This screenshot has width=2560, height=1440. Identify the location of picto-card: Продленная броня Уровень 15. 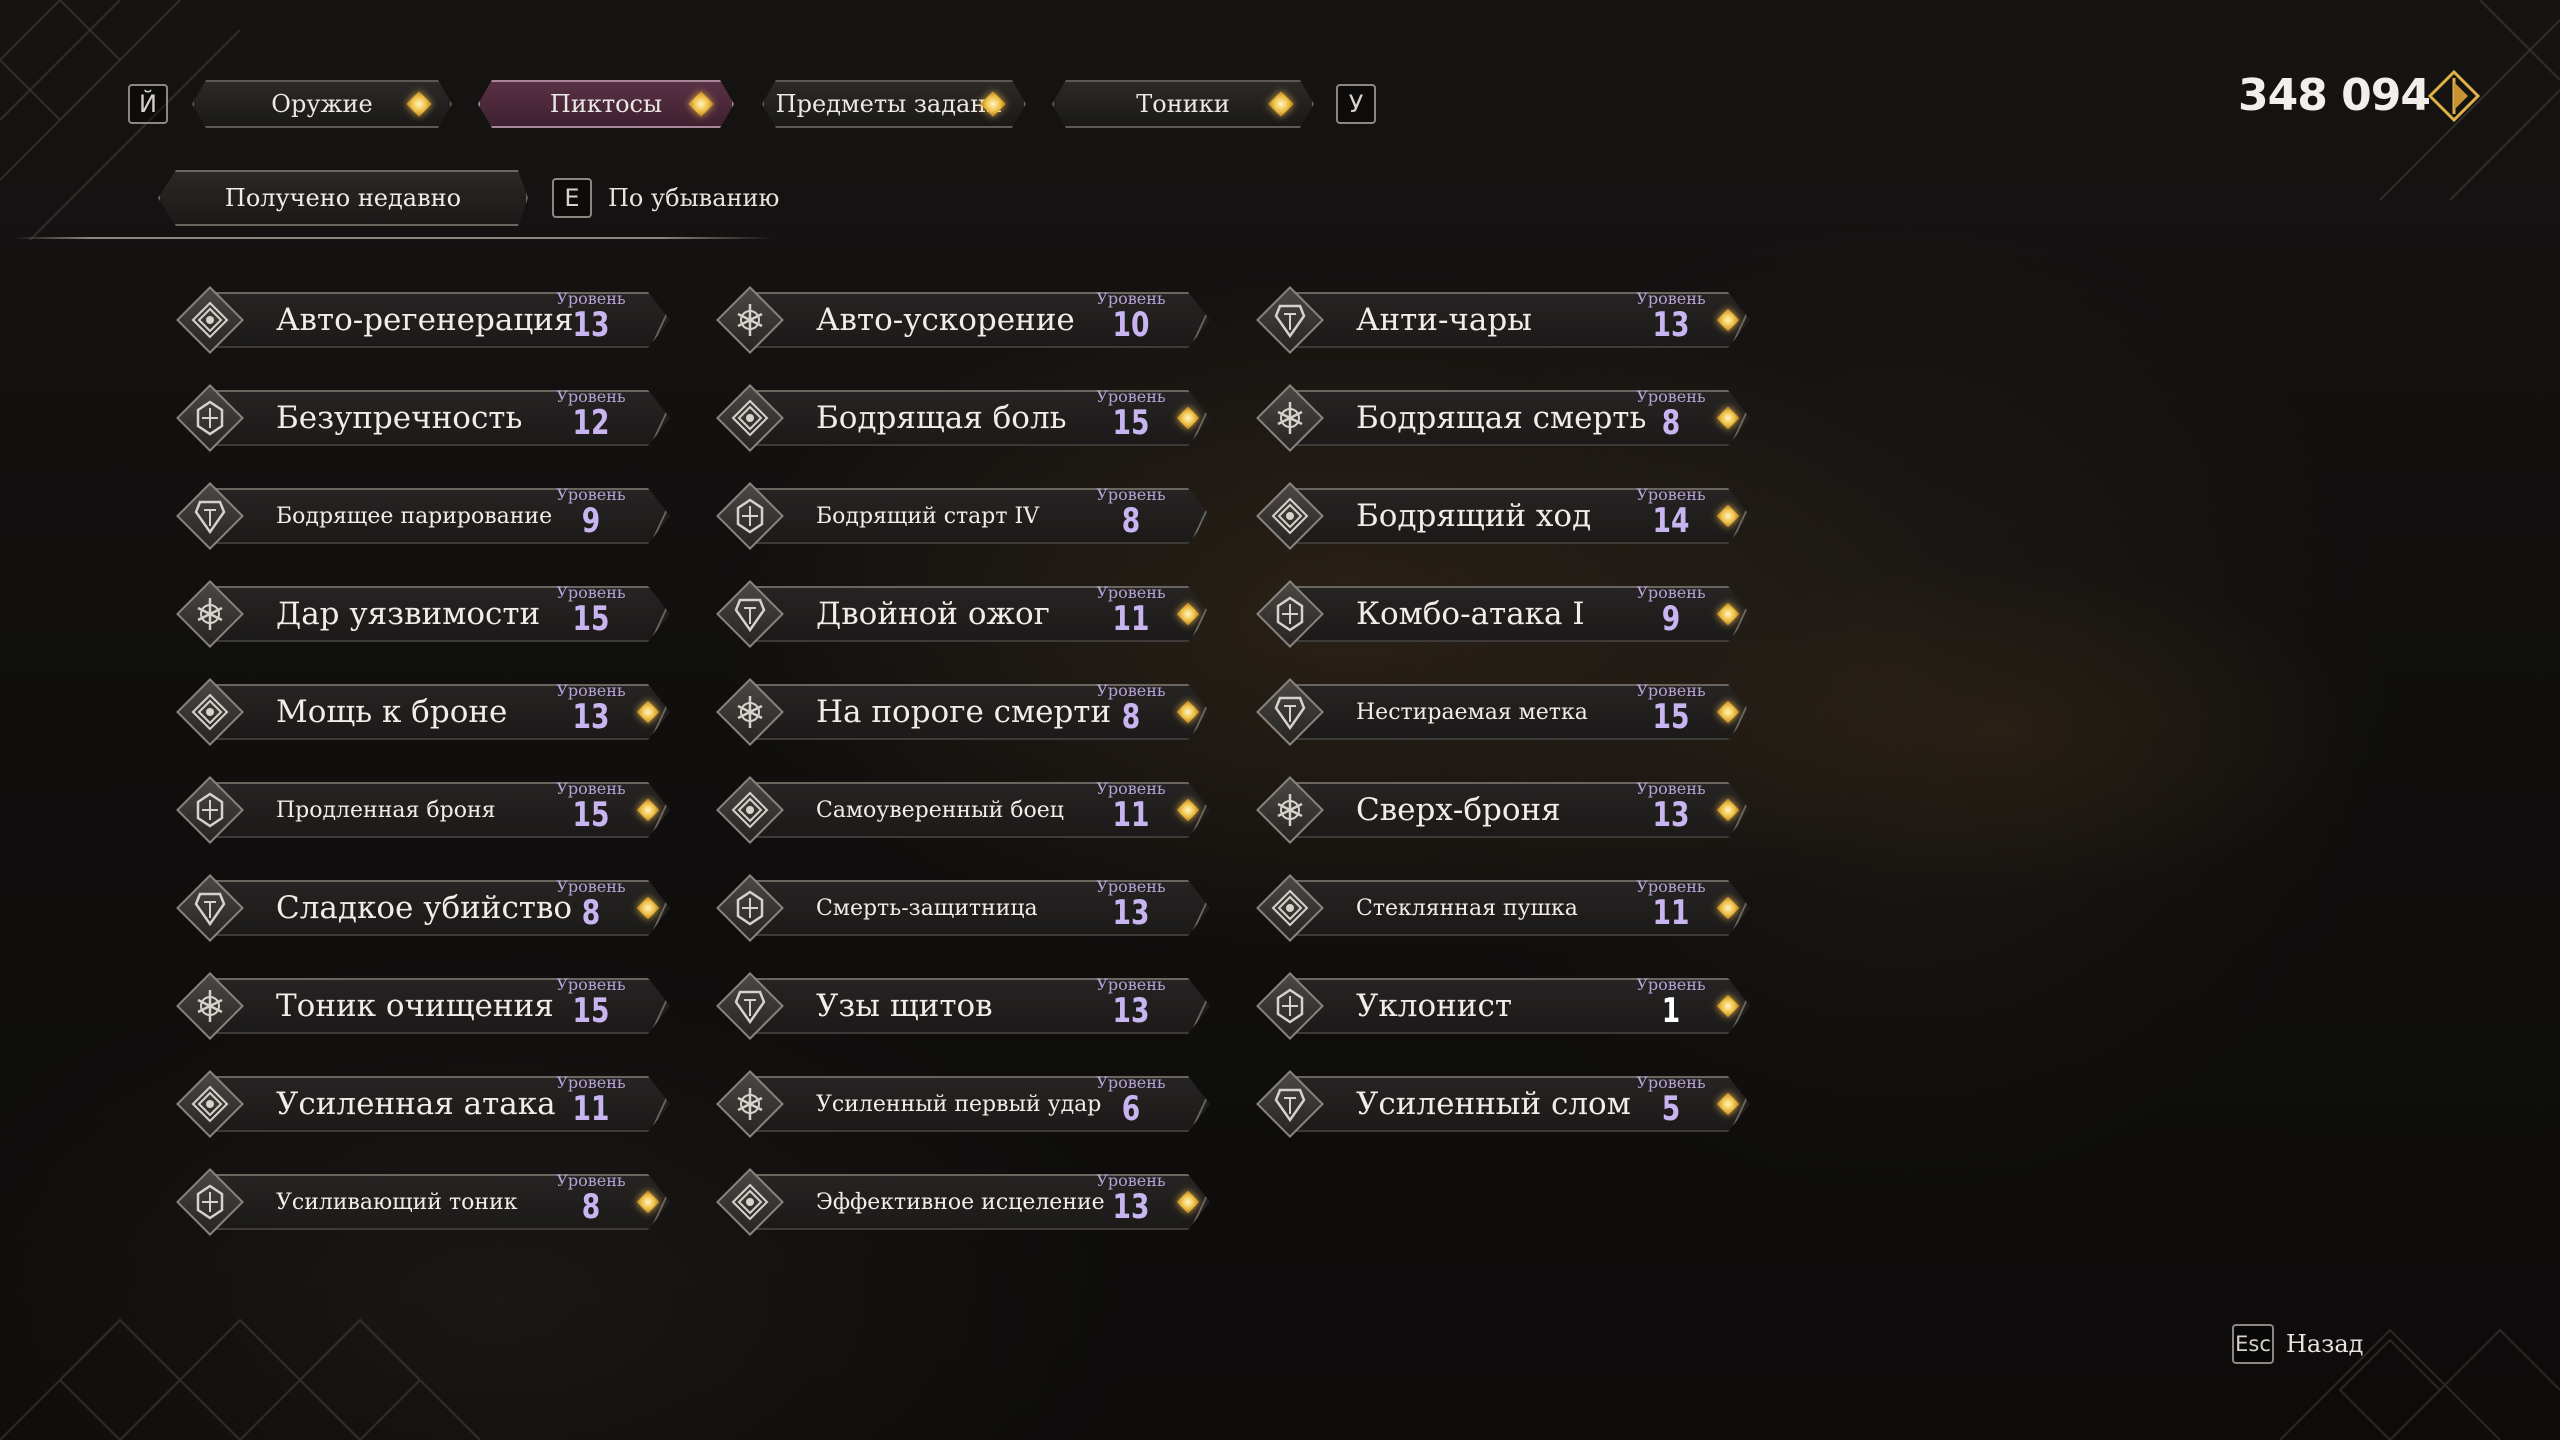
(420, 810).